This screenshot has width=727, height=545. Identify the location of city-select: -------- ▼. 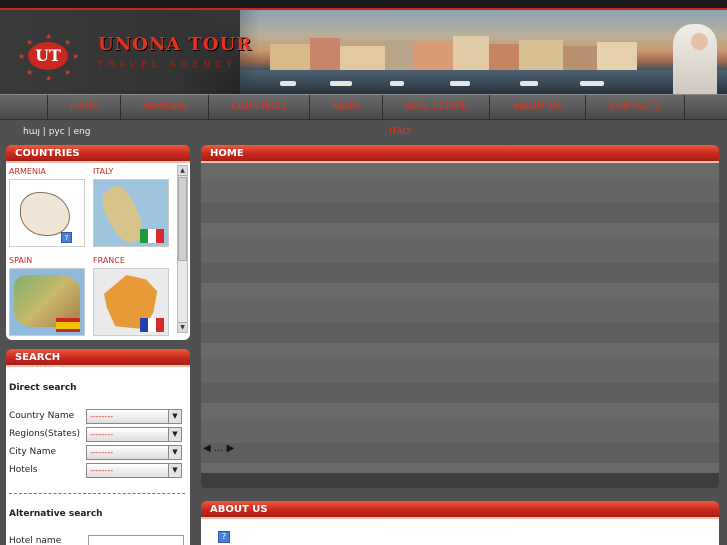
(134, 452).